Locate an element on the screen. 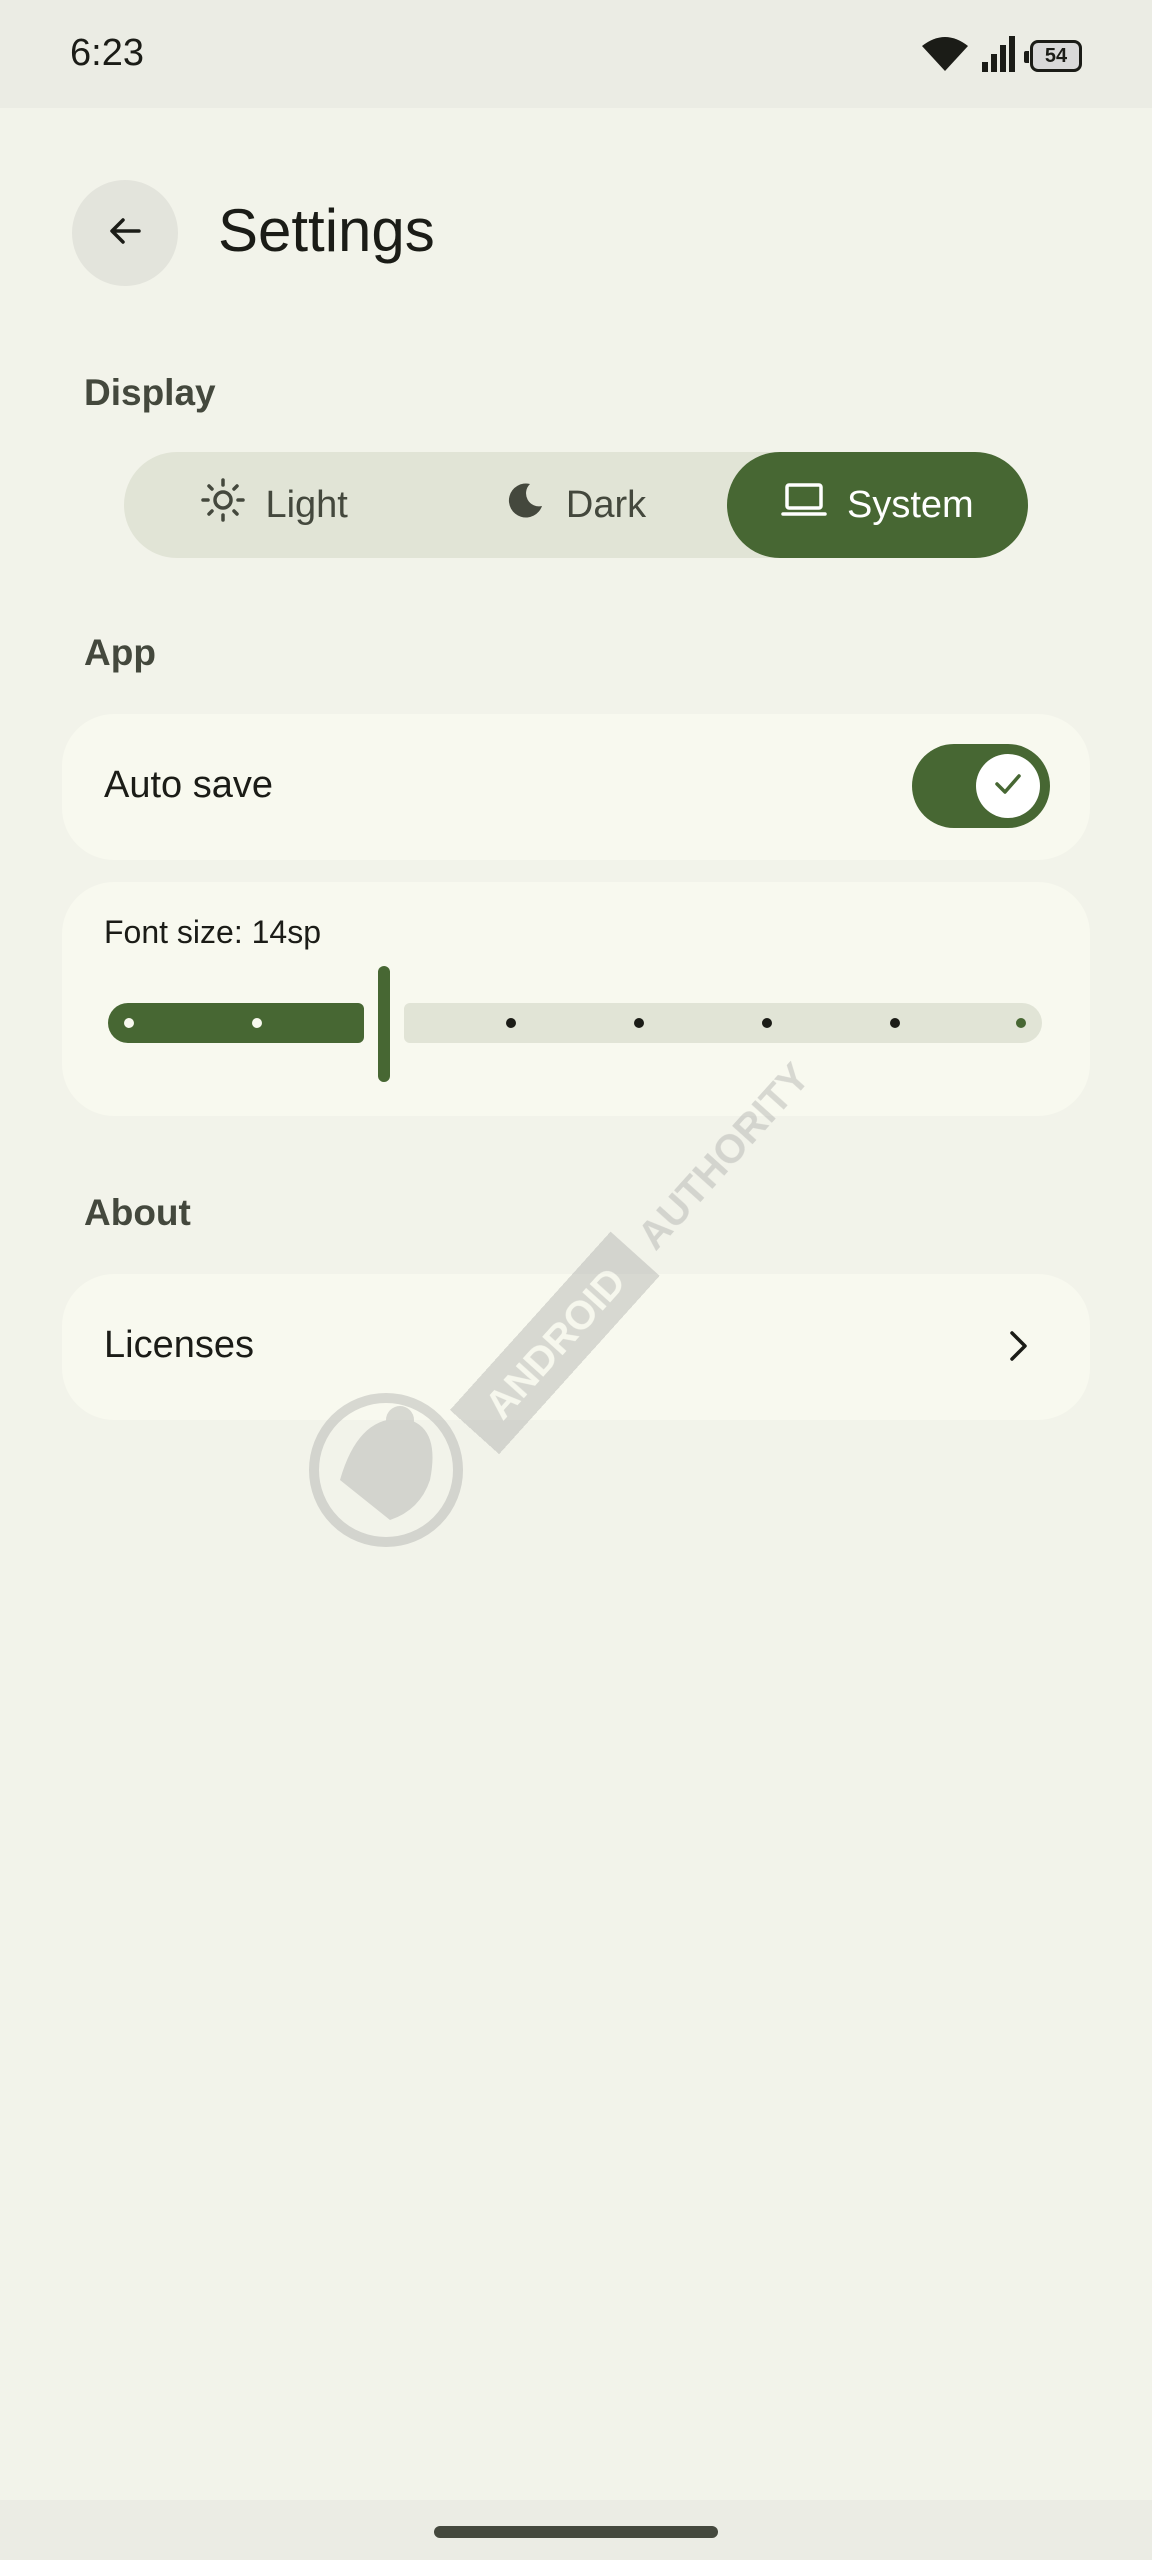  auto-save-card: Auto save is located at coordinates (576, 787).